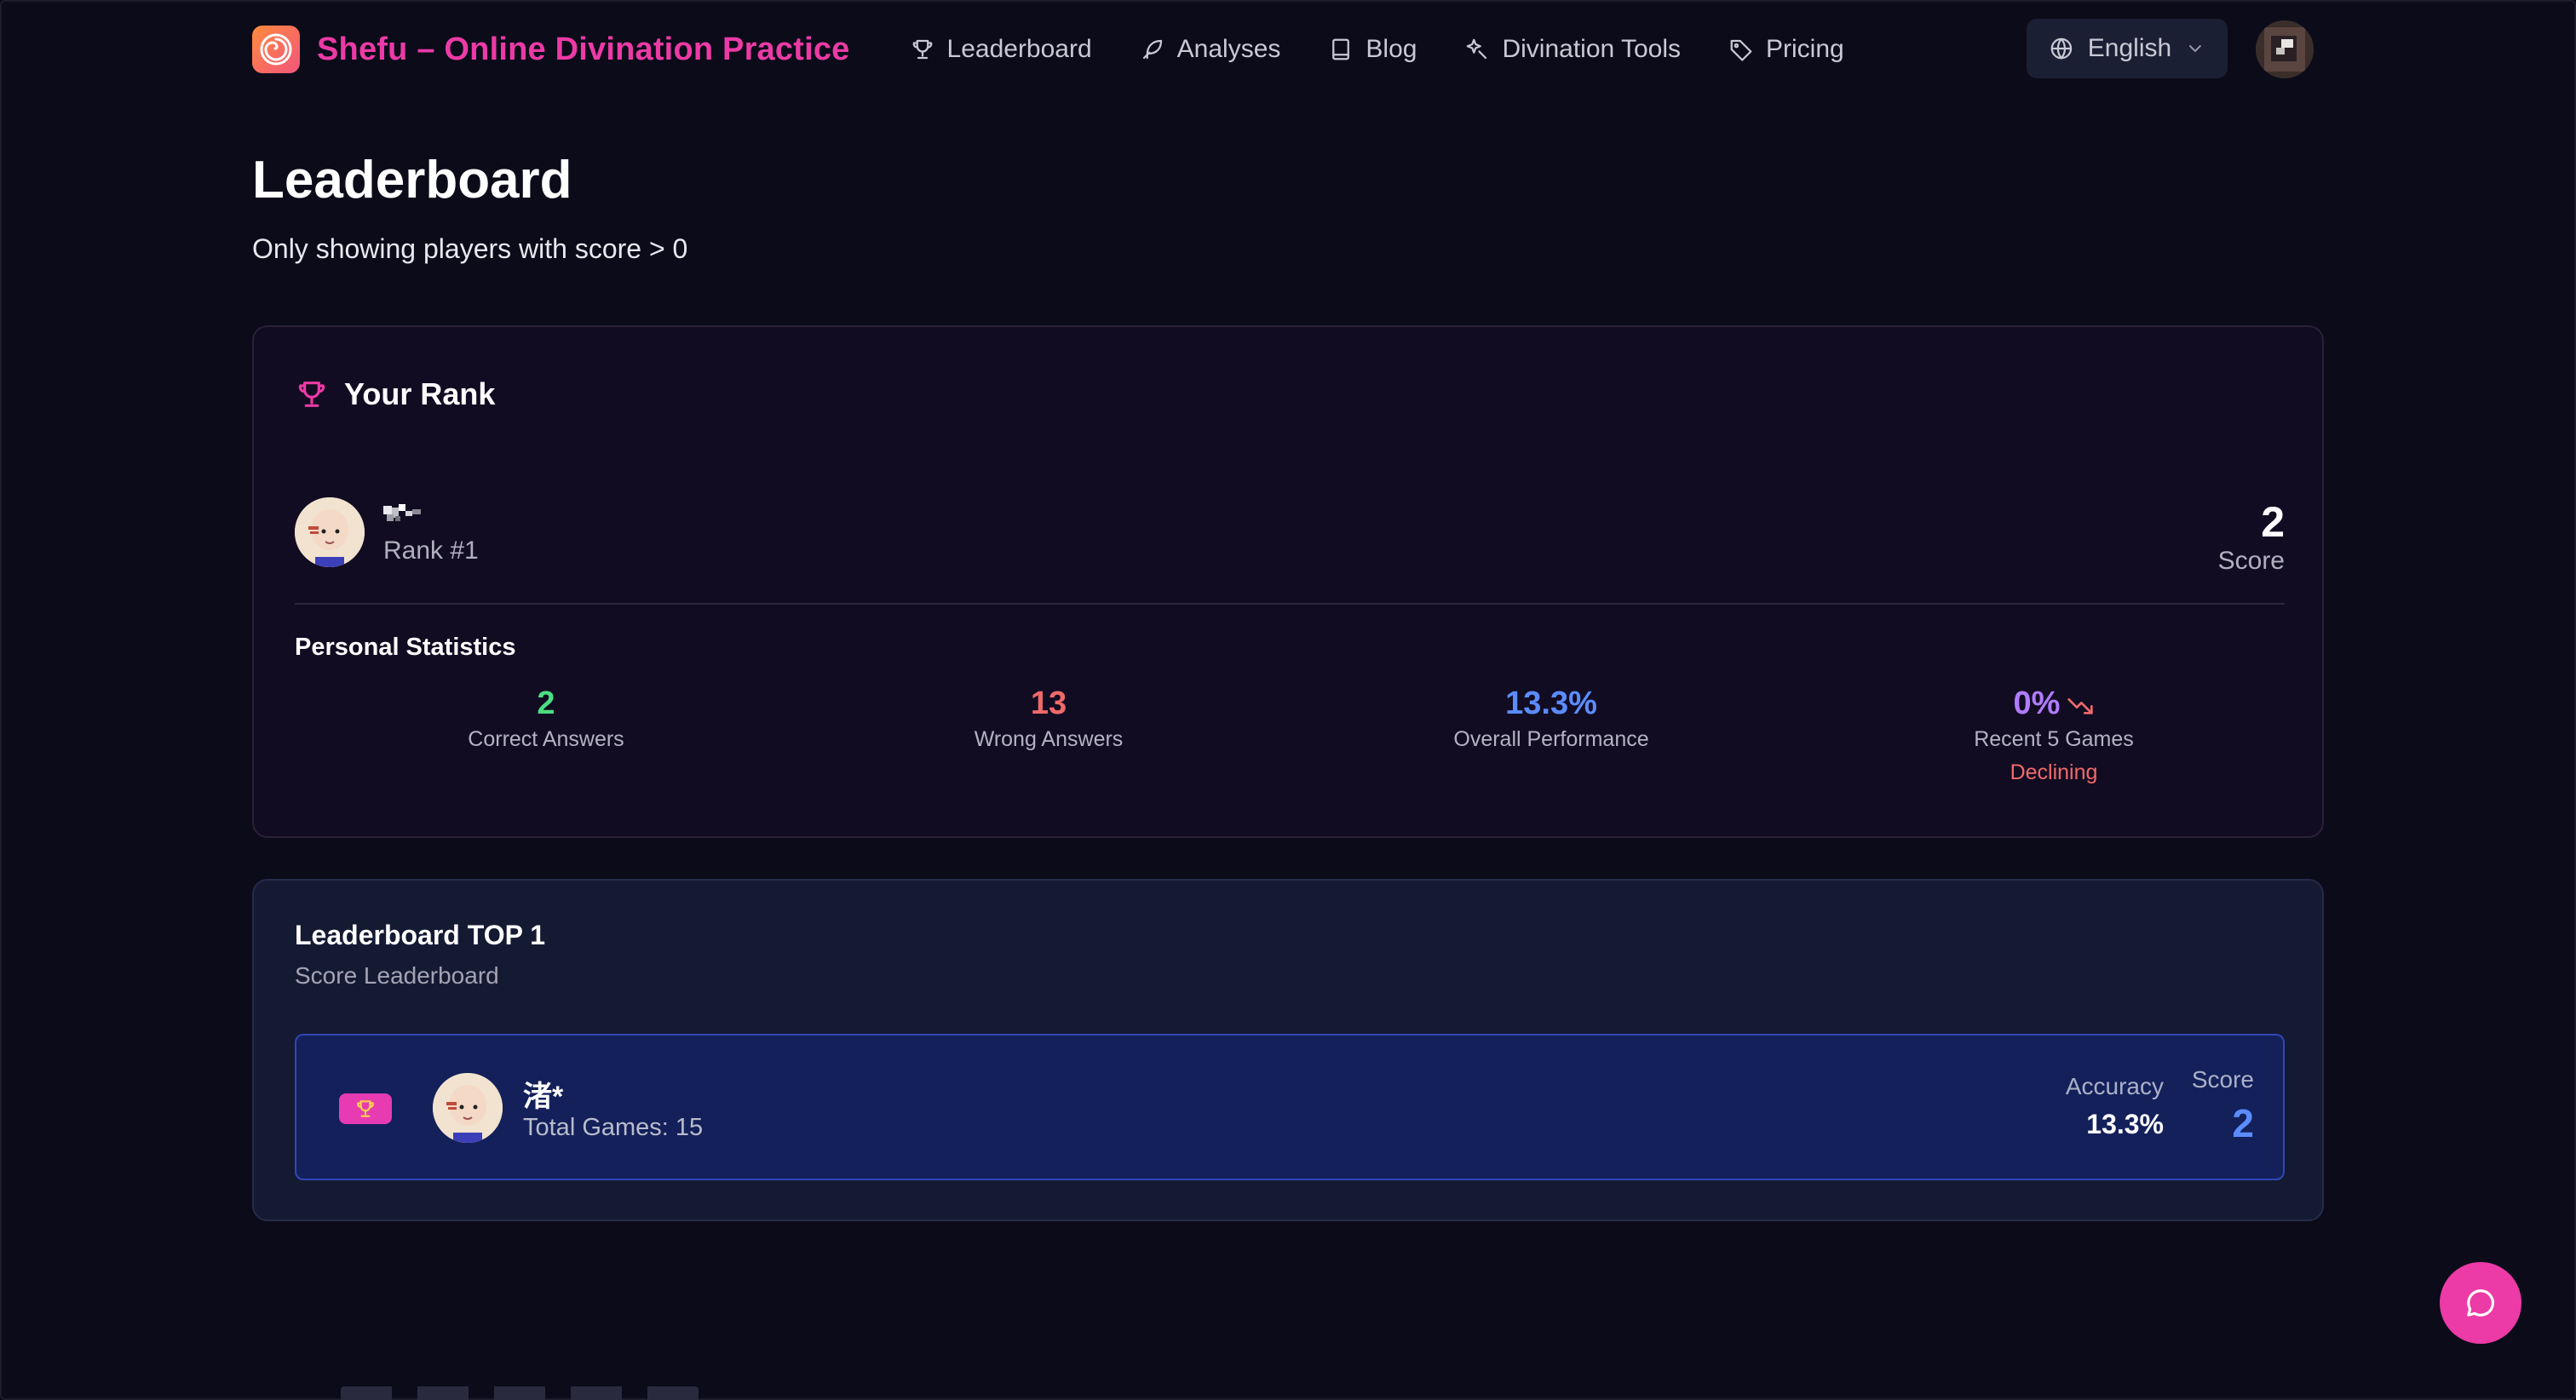  I want to click on entry-accuracy-label: Accuracy, so click(2115, 1086).